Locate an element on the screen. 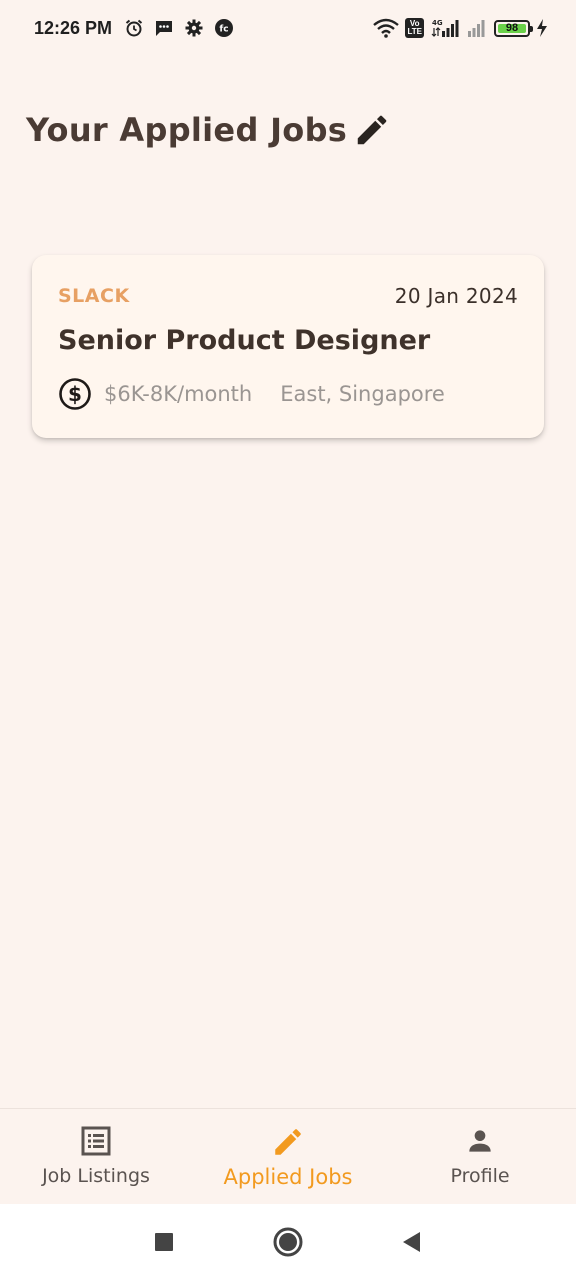 Image resolution: width=576 pixels, height=1280 pixels. page-title: Your Applied Jobs is located at coordinates (187, 130).